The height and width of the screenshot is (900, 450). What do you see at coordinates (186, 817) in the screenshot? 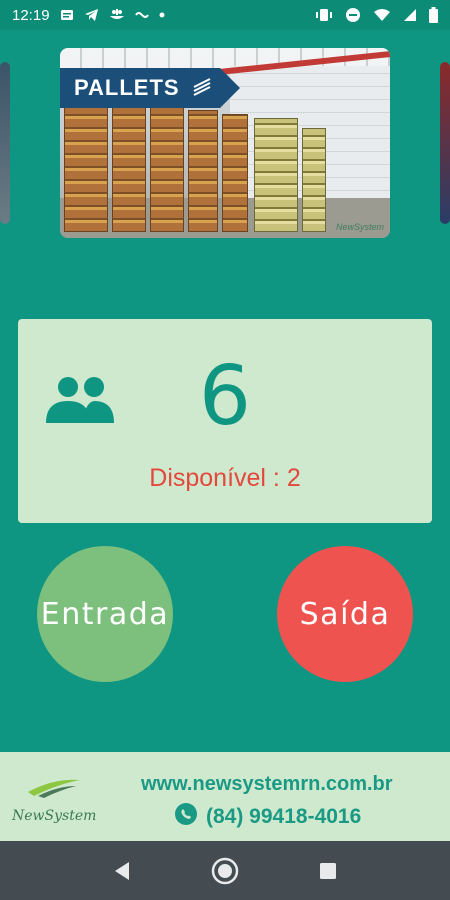
I see `whatsapp-icon` at bounding box center [186, 817].